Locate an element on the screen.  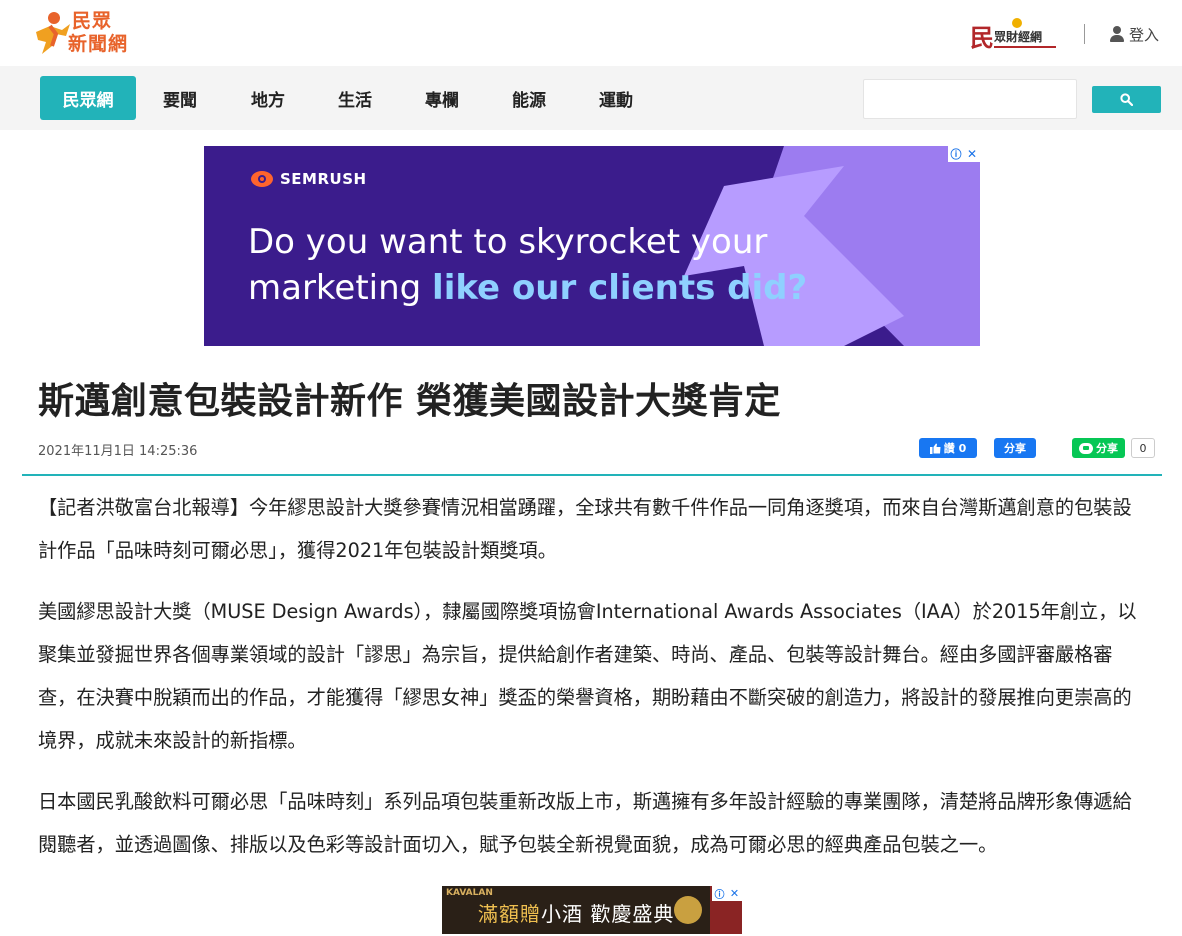
site-logo: 民眾 新聞網 is located at coordinates (85, 33).